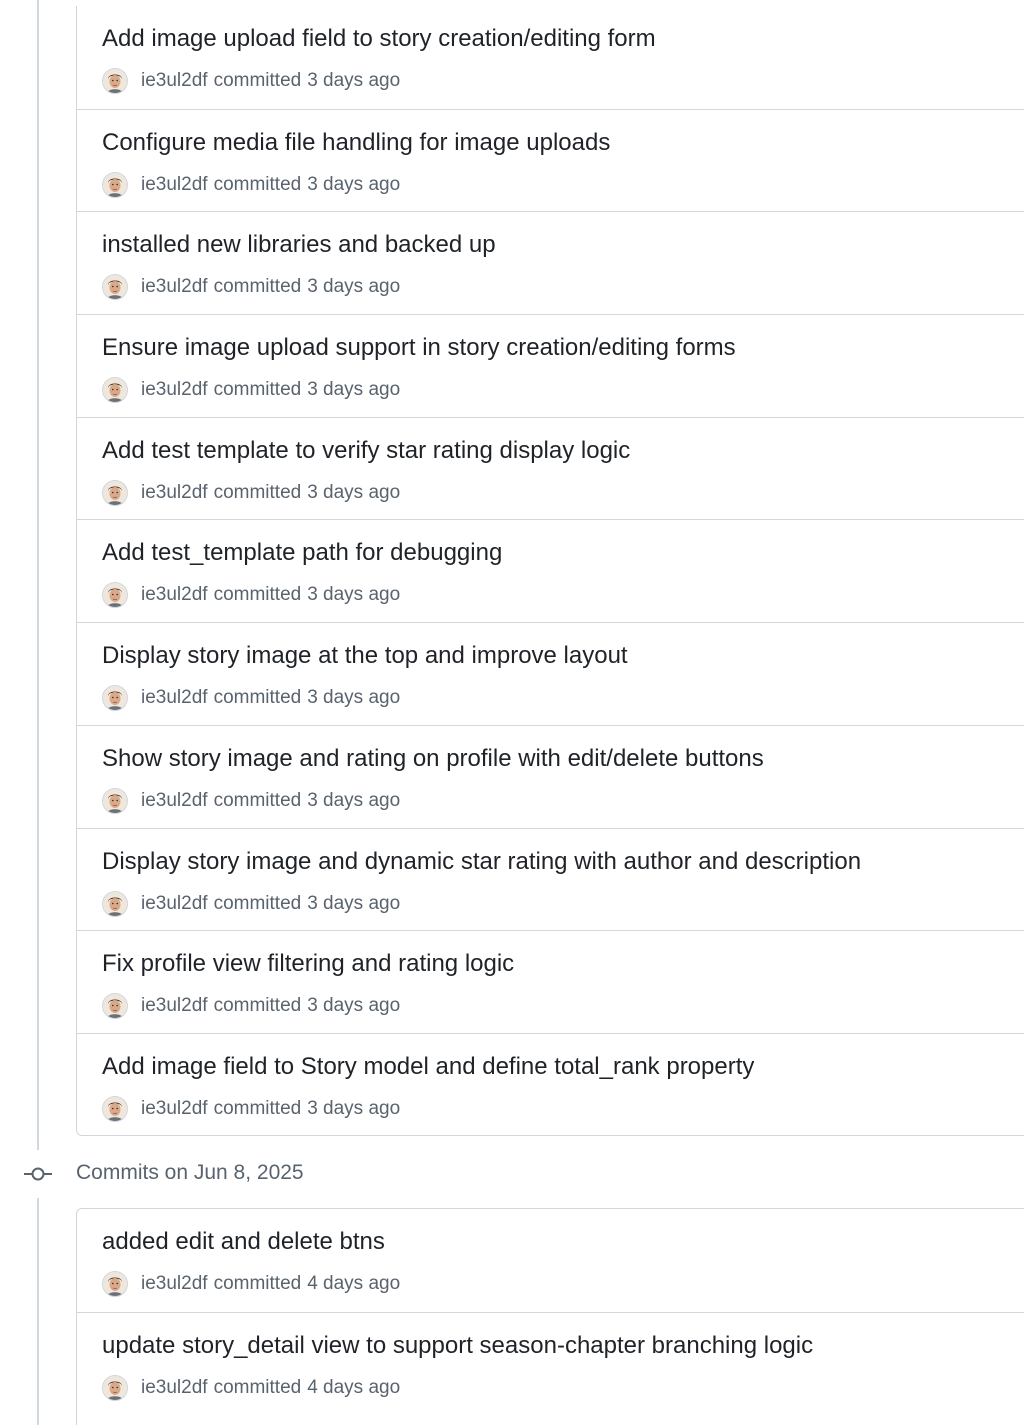  Describe the element at coordinates (38, 575) in the screenshot. I see `timeline-line` at that location.